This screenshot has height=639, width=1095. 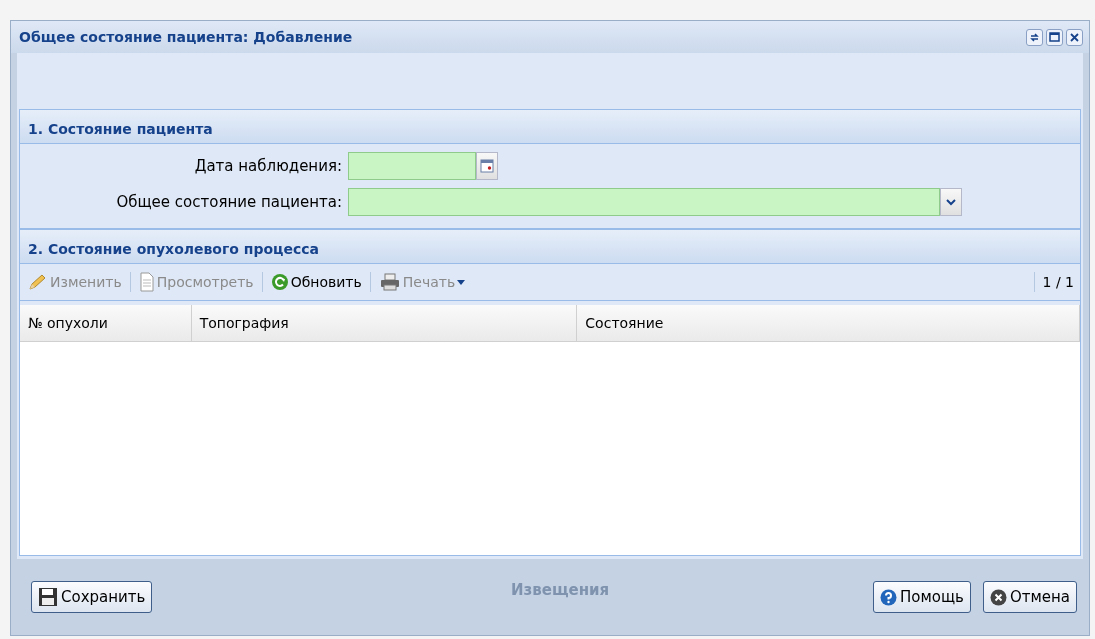 I want to click on document-icon, so click(x=146, y=282).